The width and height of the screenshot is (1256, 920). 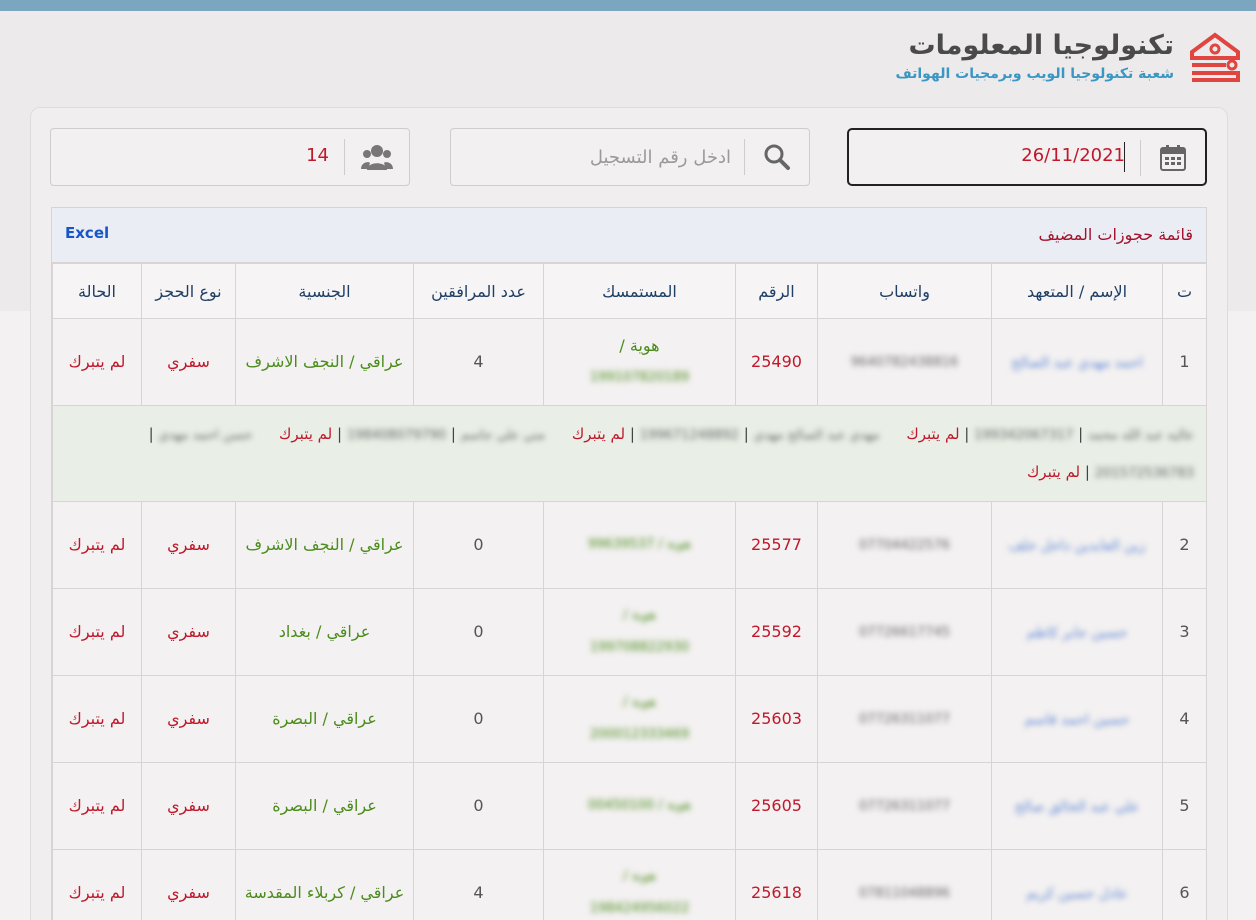 What do you see at coordinates (689, 435) in the screenshot?
I see `companion-id: 199671248892` at bounding box center [689, 435].